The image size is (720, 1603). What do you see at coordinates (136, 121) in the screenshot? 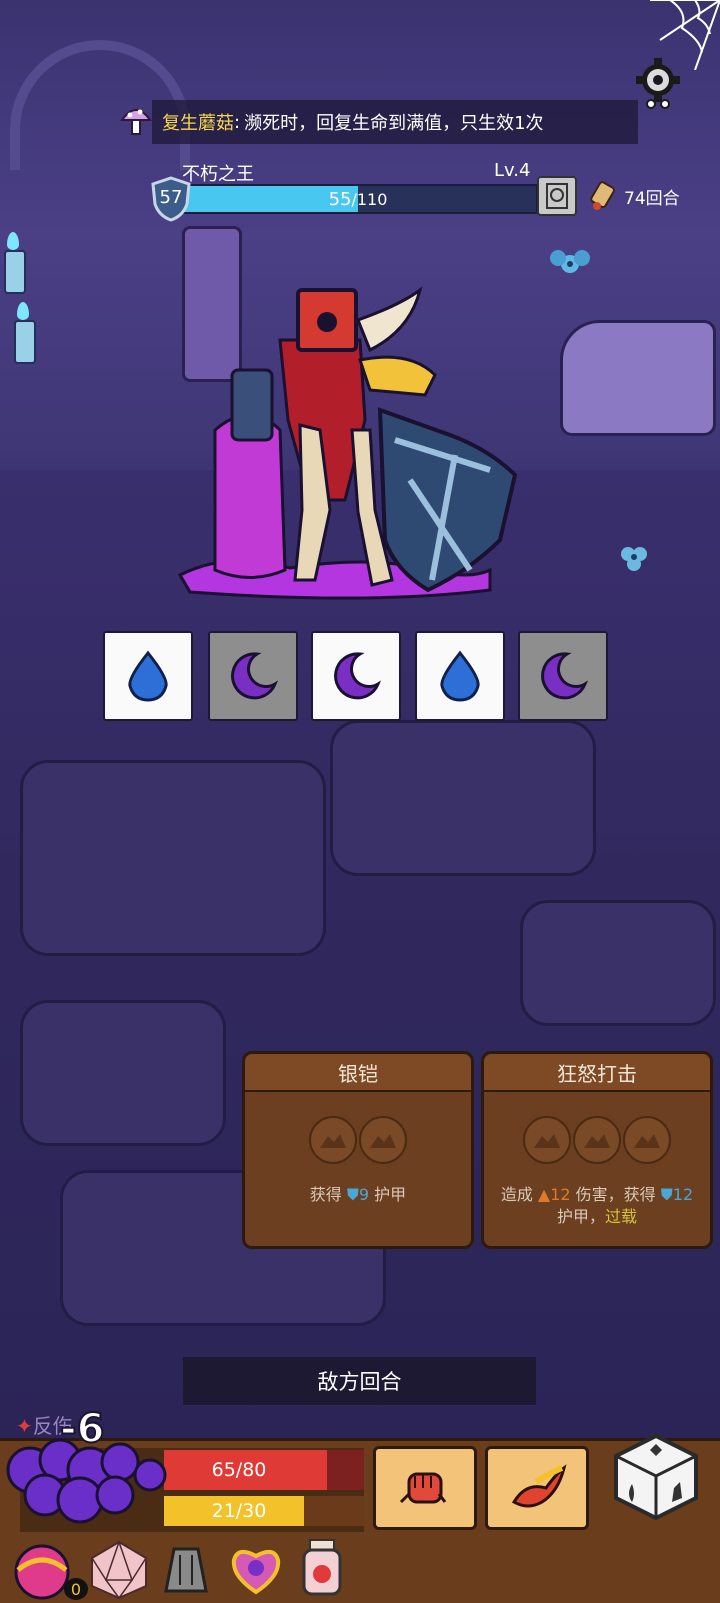
I see `mushroom-icon` at bounding box center [136, 121].